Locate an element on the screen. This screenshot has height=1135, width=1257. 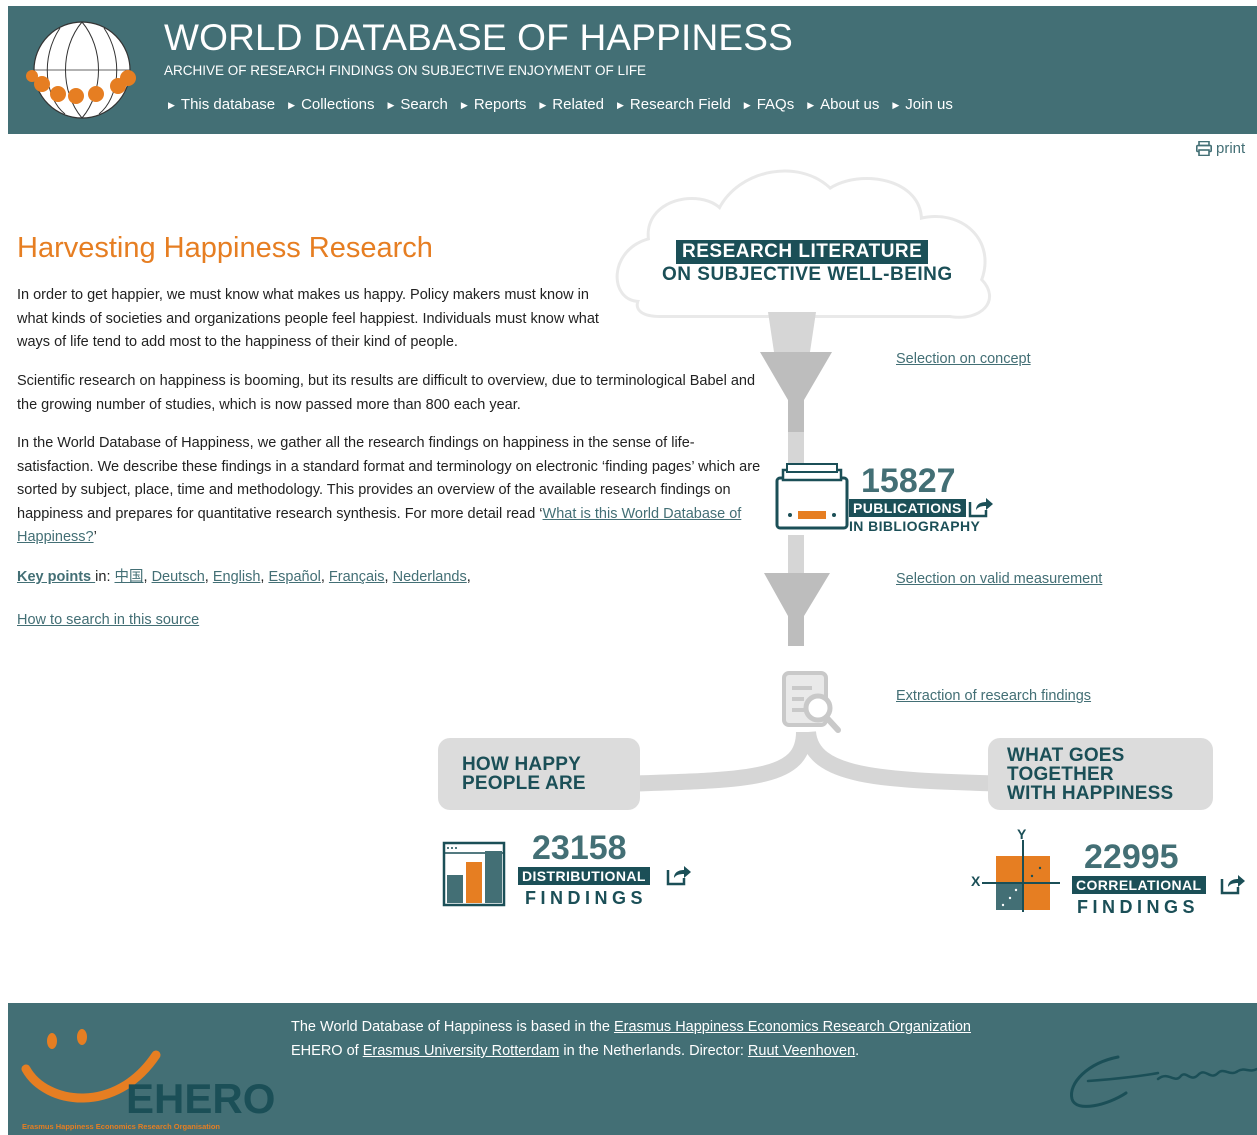
erasmus-university-link: Erasmus University Rotterdam is located at coordinates (461, 1051).